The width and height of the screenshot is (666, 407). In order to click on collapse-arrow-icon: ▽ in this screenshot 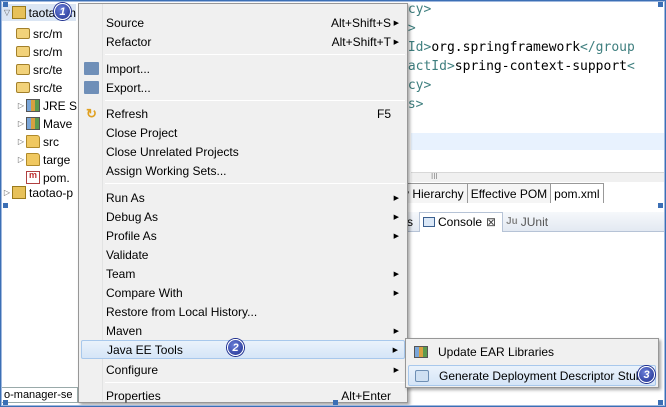, I will do `click(7, 12)`.